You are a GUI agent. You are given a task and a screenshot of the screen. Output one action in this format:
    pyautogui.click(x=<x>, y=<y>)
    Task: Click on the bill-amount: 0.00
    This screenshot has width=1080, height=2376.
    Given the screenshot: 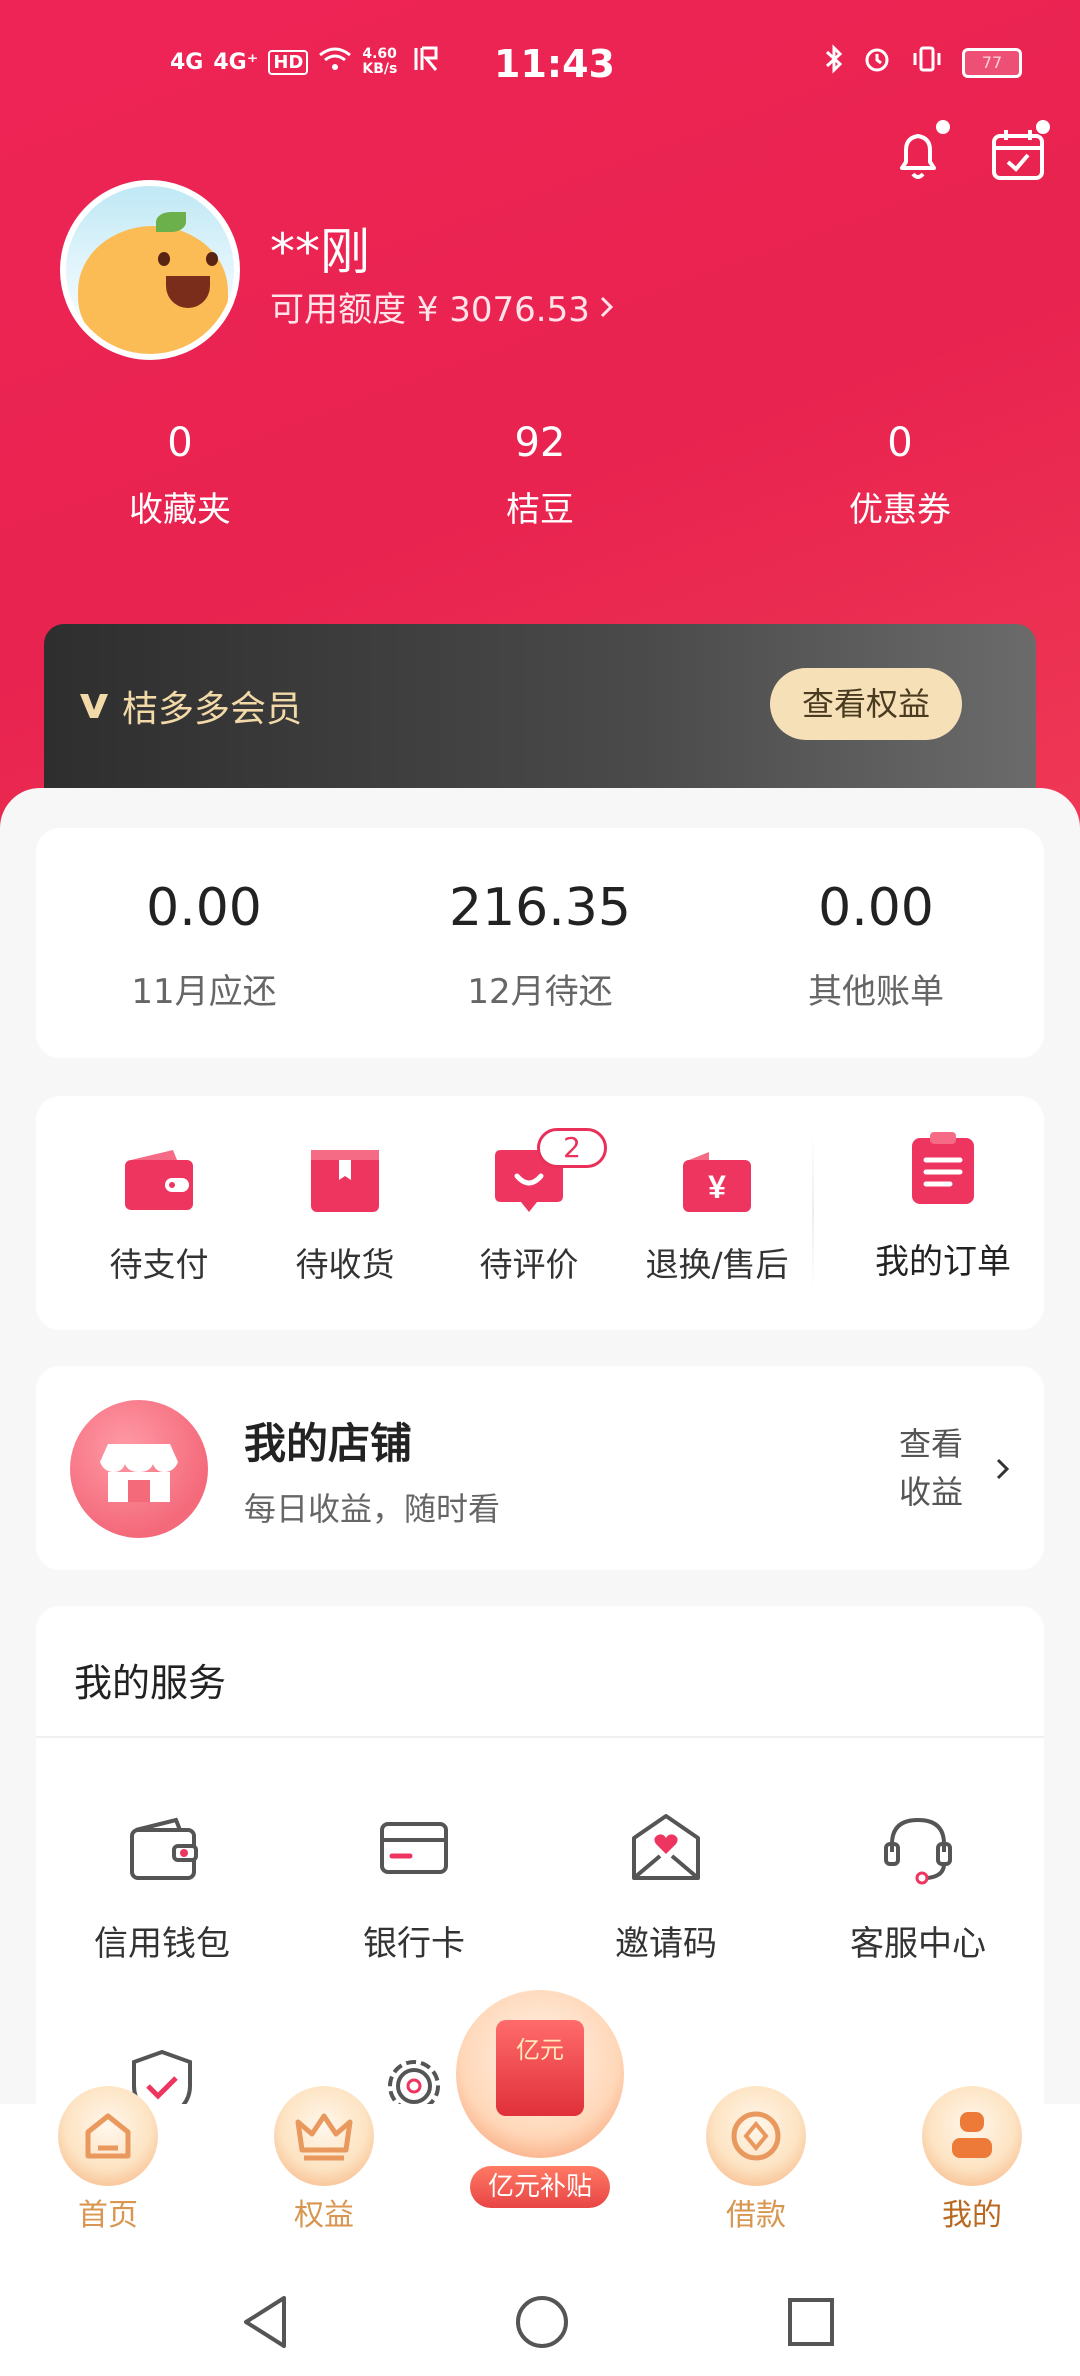 What is the action you would take?
    pyautogui.click(x=876, y=908)
    